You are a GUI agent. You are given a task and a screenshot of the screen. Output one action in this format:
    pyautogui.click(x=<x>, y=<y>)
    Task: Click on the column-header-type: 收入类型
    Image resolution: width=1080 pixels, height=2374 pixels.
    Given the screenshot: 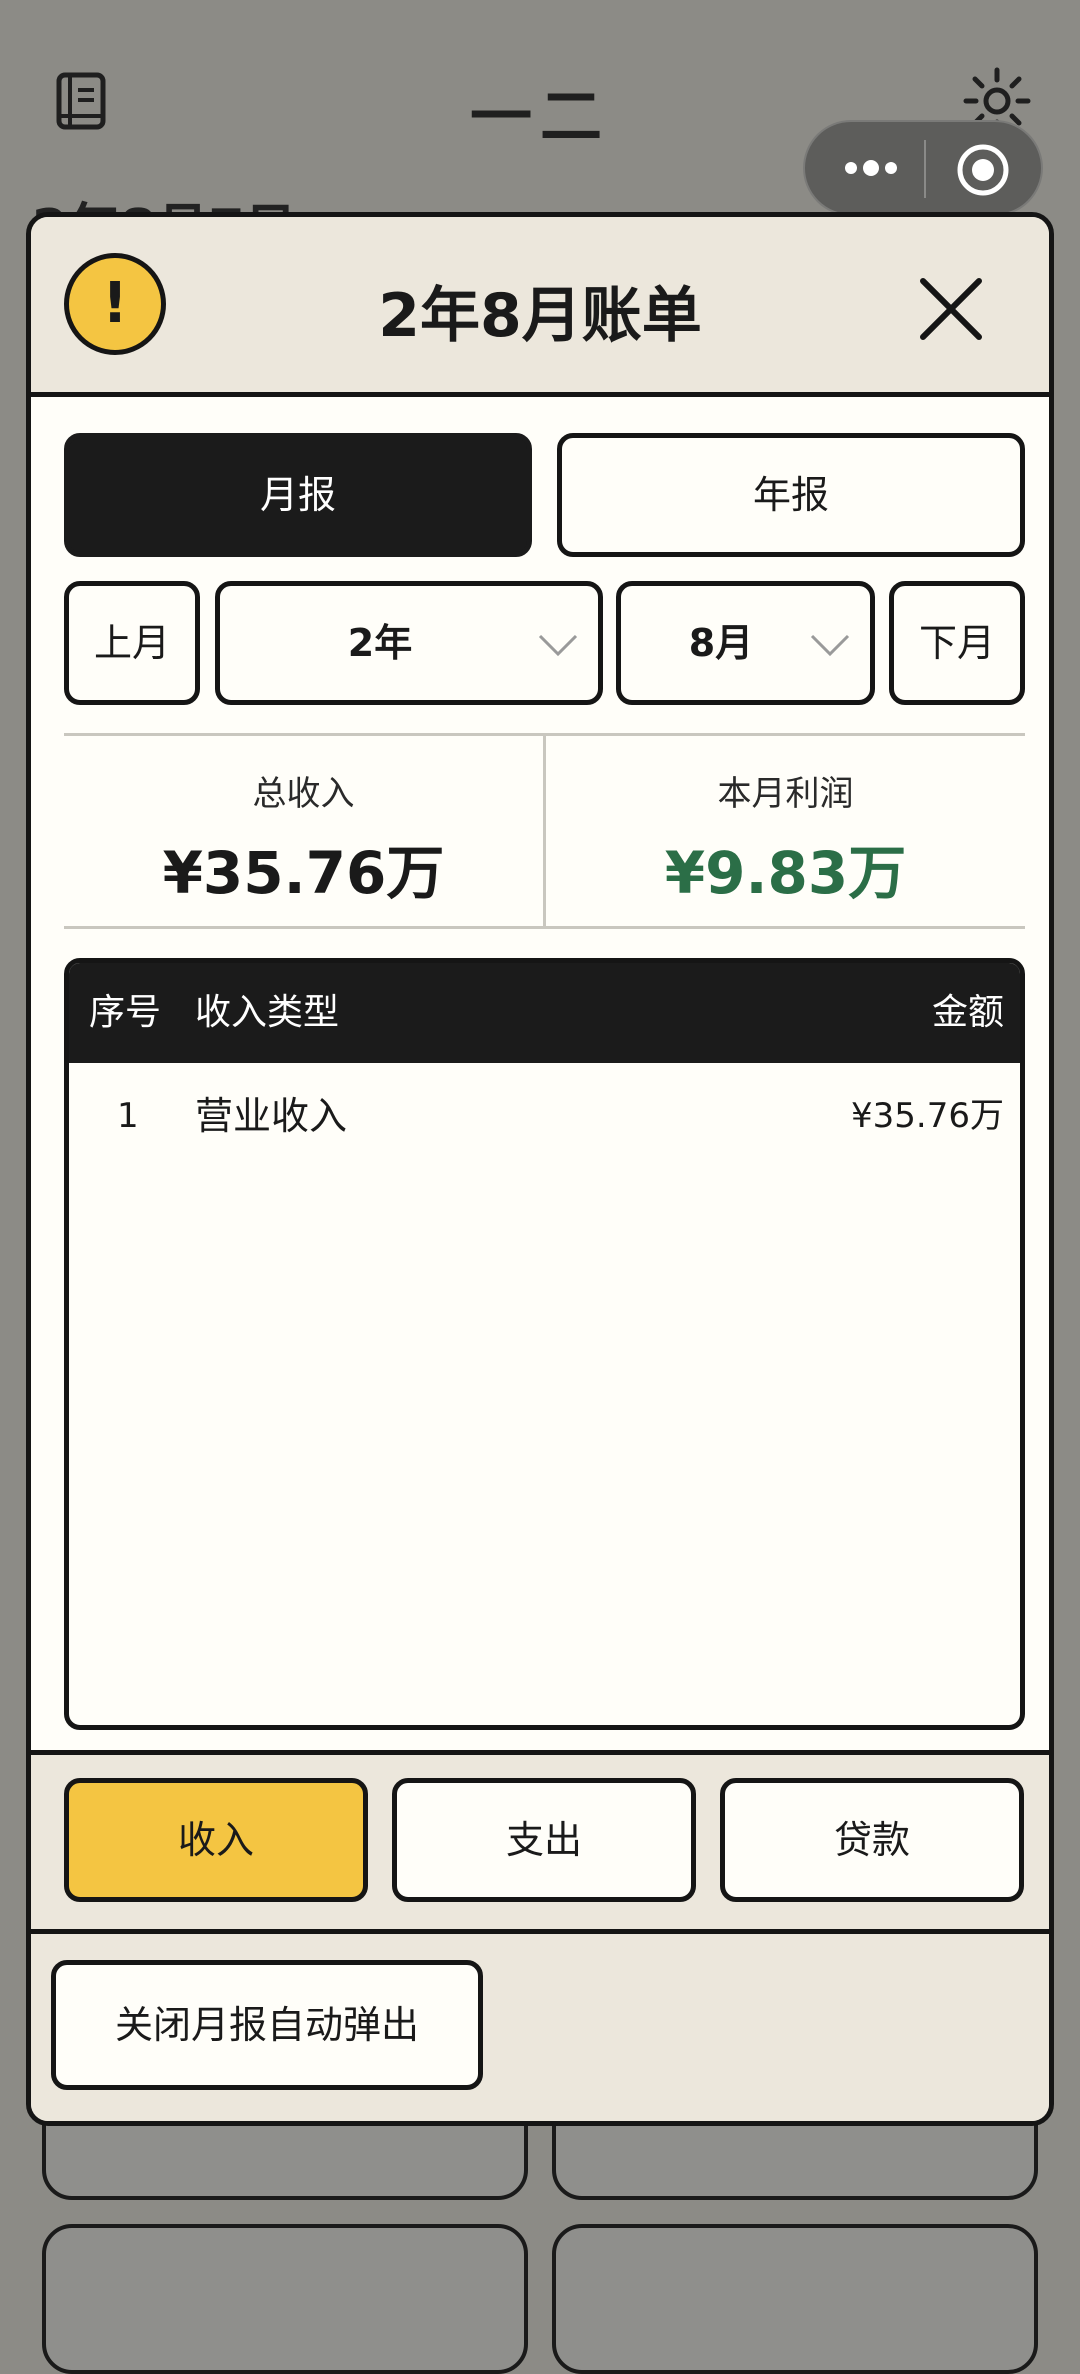 What is the action you would take?
    pyautogui.click(x=267, y=1012)
    